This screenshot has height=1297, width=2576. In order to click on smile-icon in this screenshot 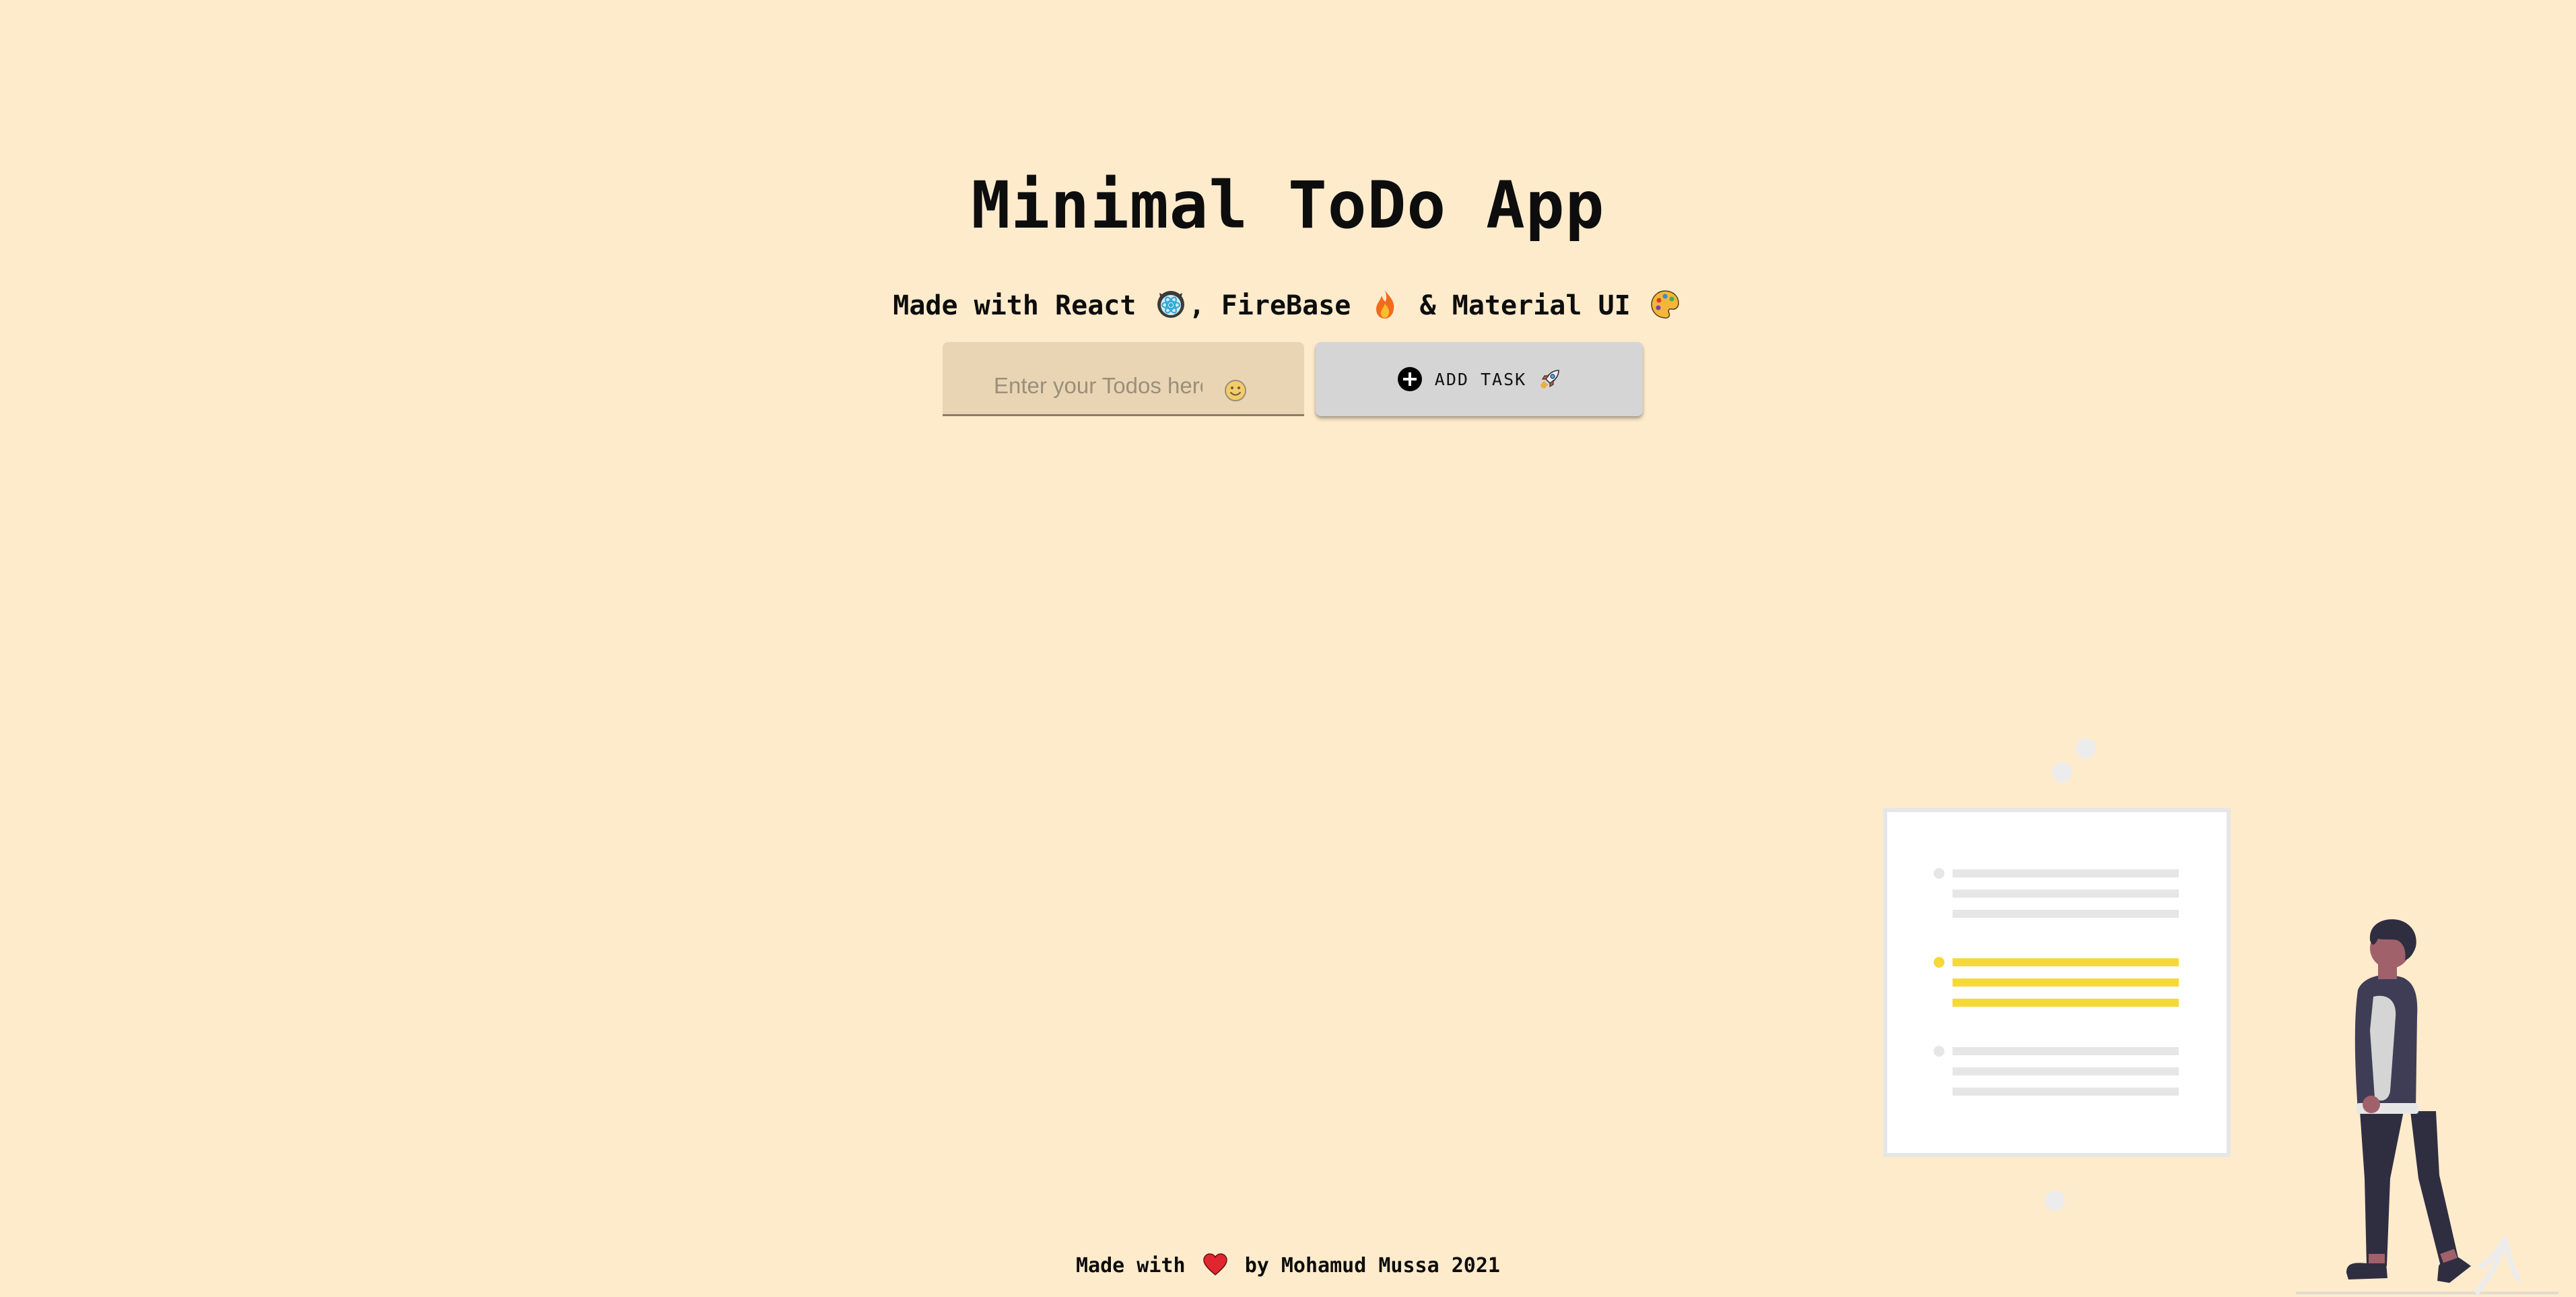, I will do `click(1235, 390)`.